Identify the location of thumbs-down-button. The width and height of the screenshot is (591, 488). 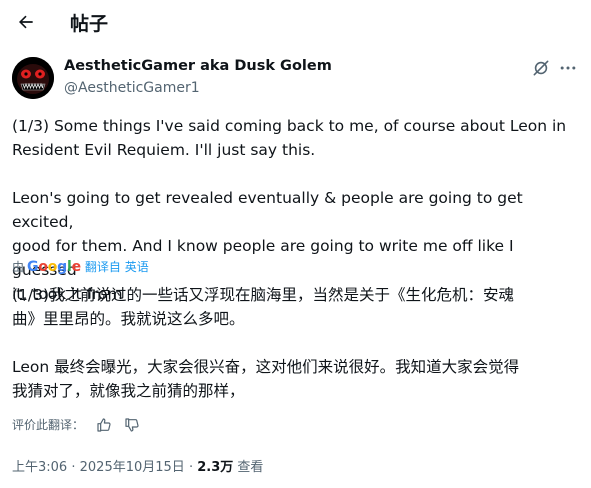
(132, 425).